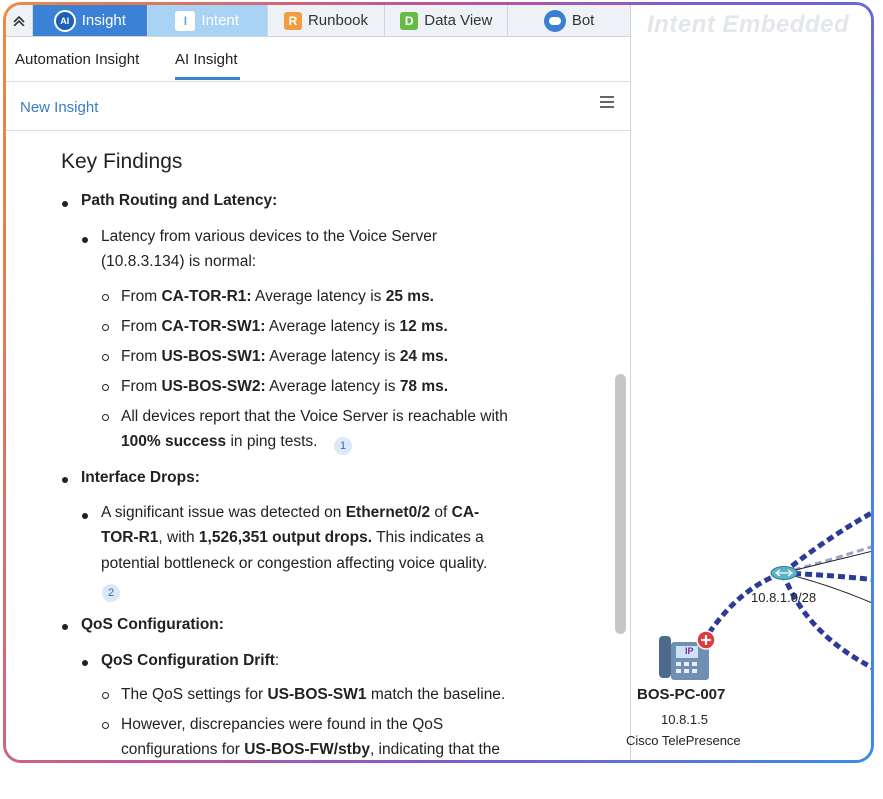 Image resolution: width=883 pixels, height=799 pixels. Describe the element at coordinates (683, 740) in the screenshot. I see `node-type: Cisco TelePresence` at that location.